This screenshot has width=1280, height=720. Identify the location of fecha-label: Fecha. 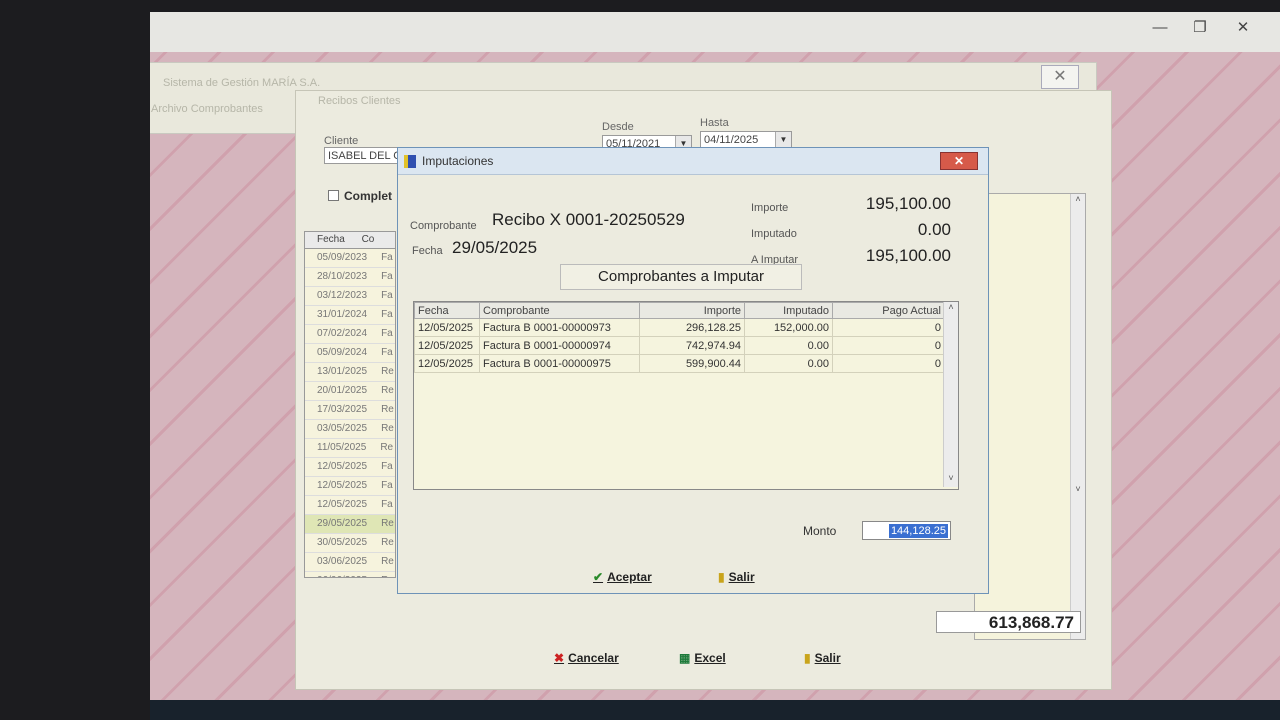
(427, 251).